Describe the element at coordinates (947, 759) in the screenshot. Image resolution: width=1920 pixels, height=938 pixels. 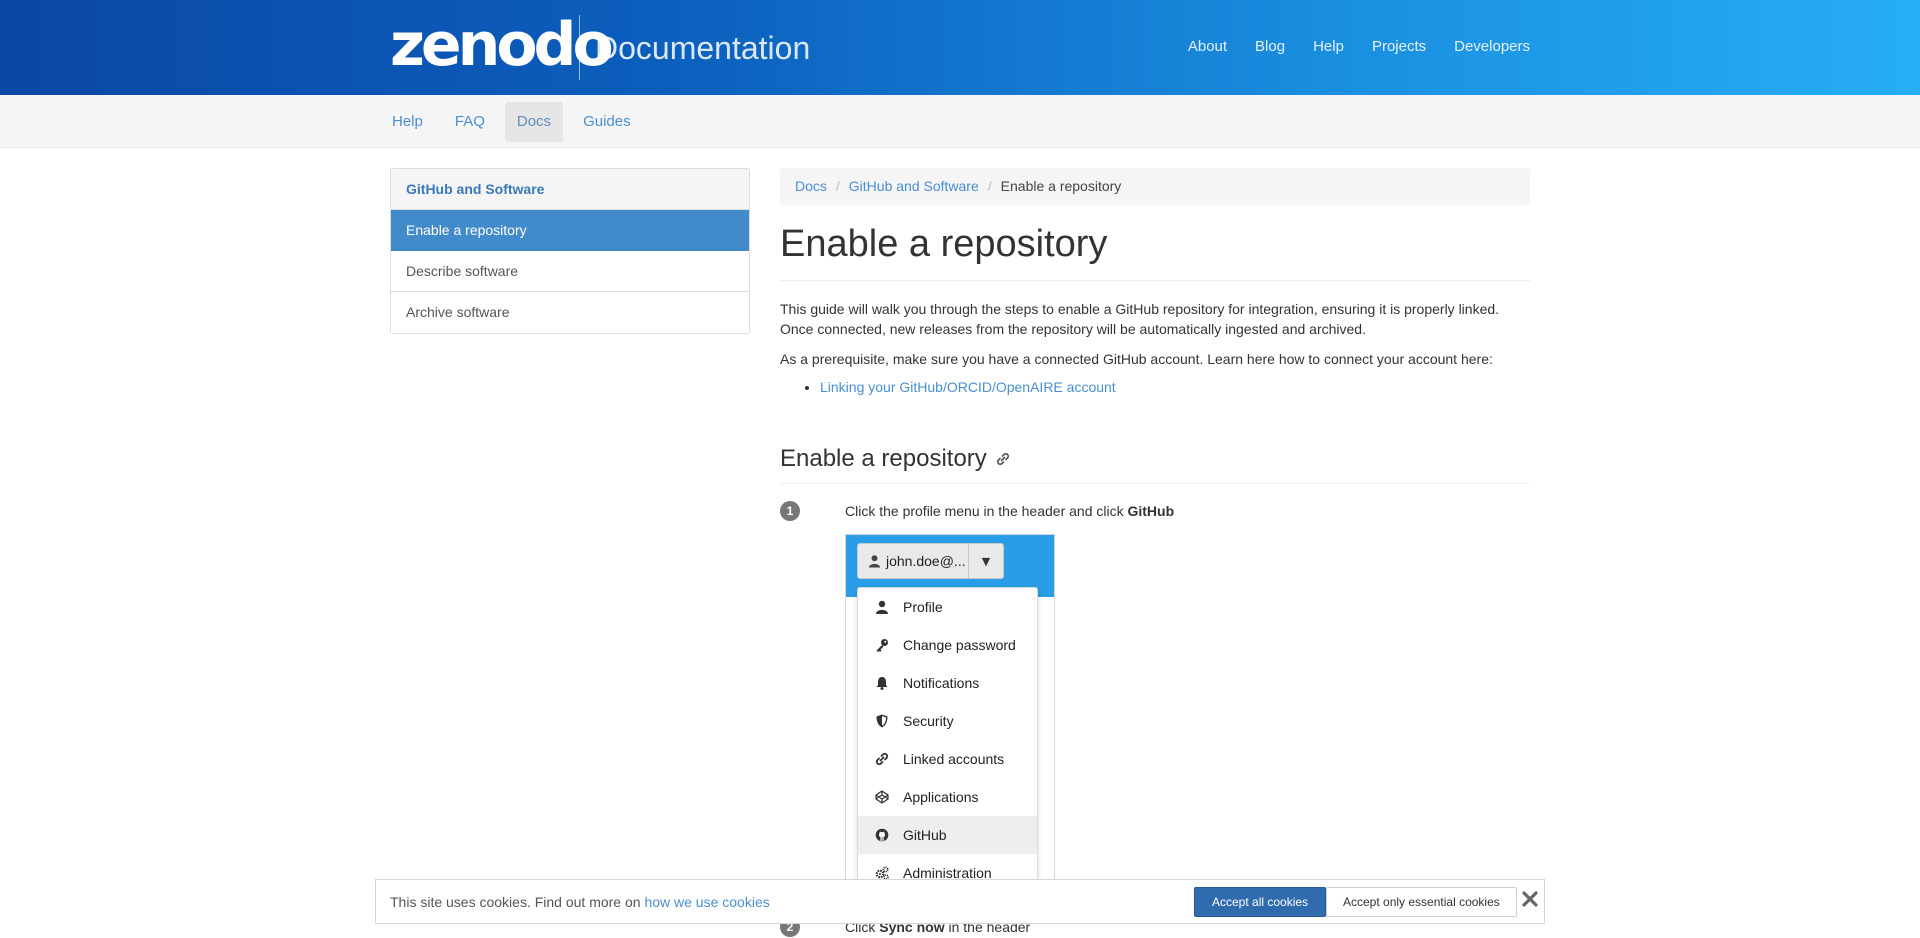
I see `menu-item-linked-accounts: Linked accounts` at that location.